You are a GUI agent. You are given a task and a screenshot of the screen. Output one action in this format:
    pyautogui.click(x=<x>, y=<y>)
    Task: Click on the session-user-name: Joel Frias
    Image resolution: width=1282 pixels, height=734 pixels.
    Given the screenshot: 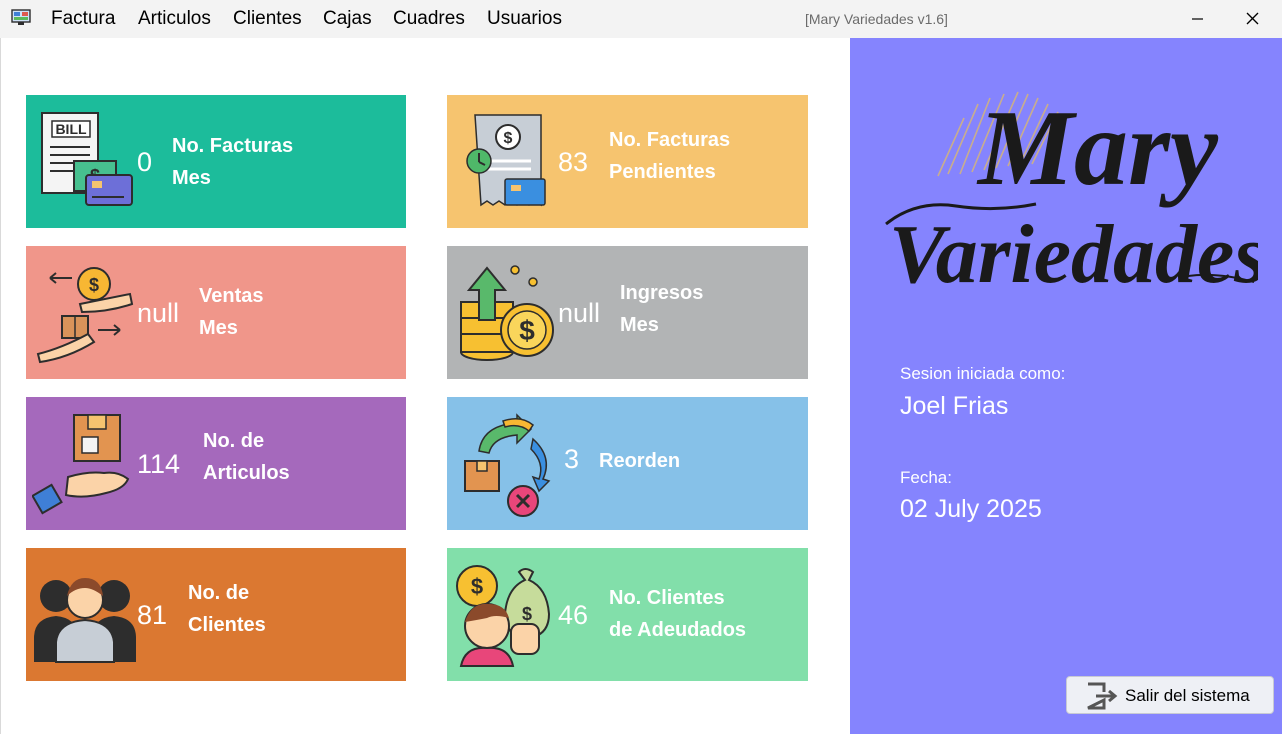 What is the action you would take?
    pyautogui.click(x=954, y=406)
    